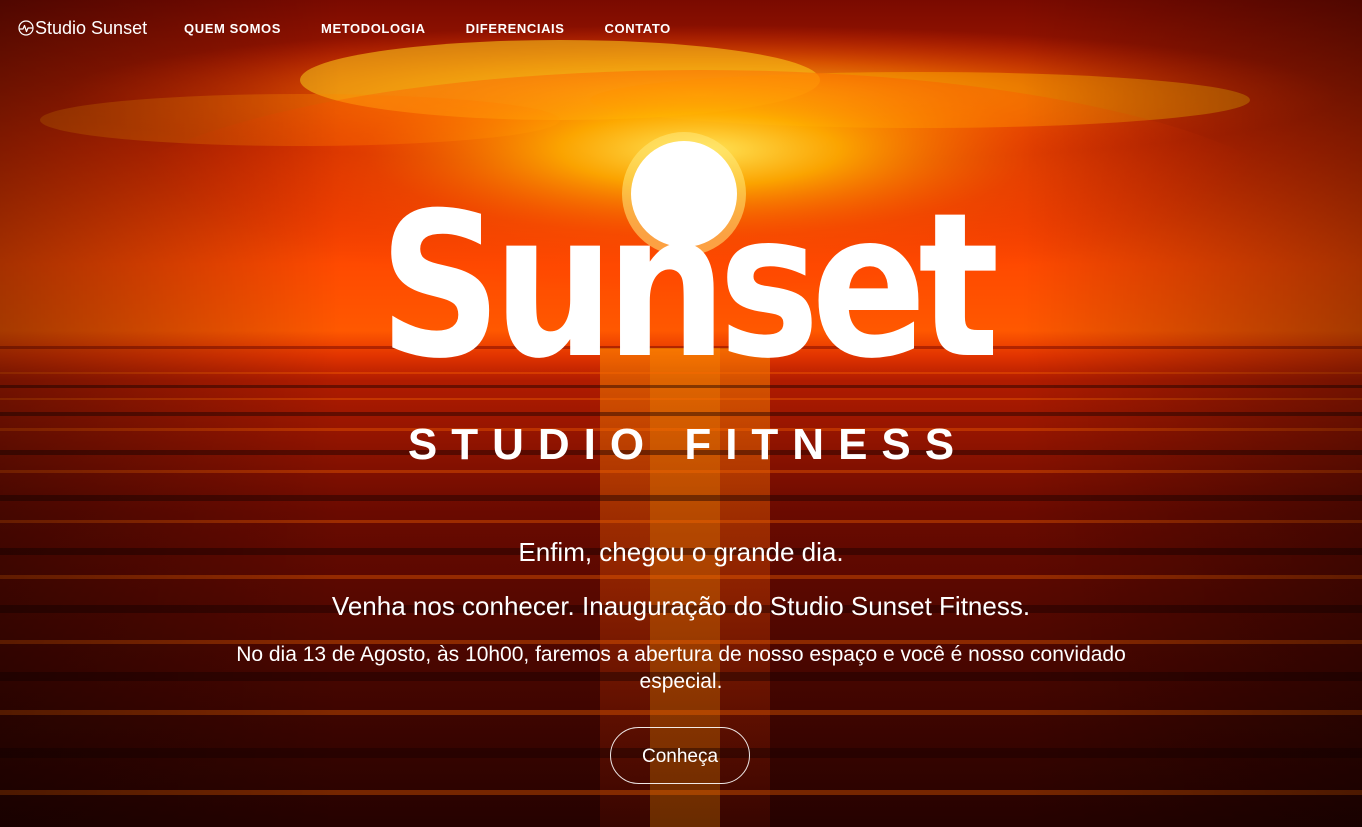 This screenshot has width=1362, height=827. I want to click on hero-headline: Enfim, chegou o grande dia., so click(681, 552).